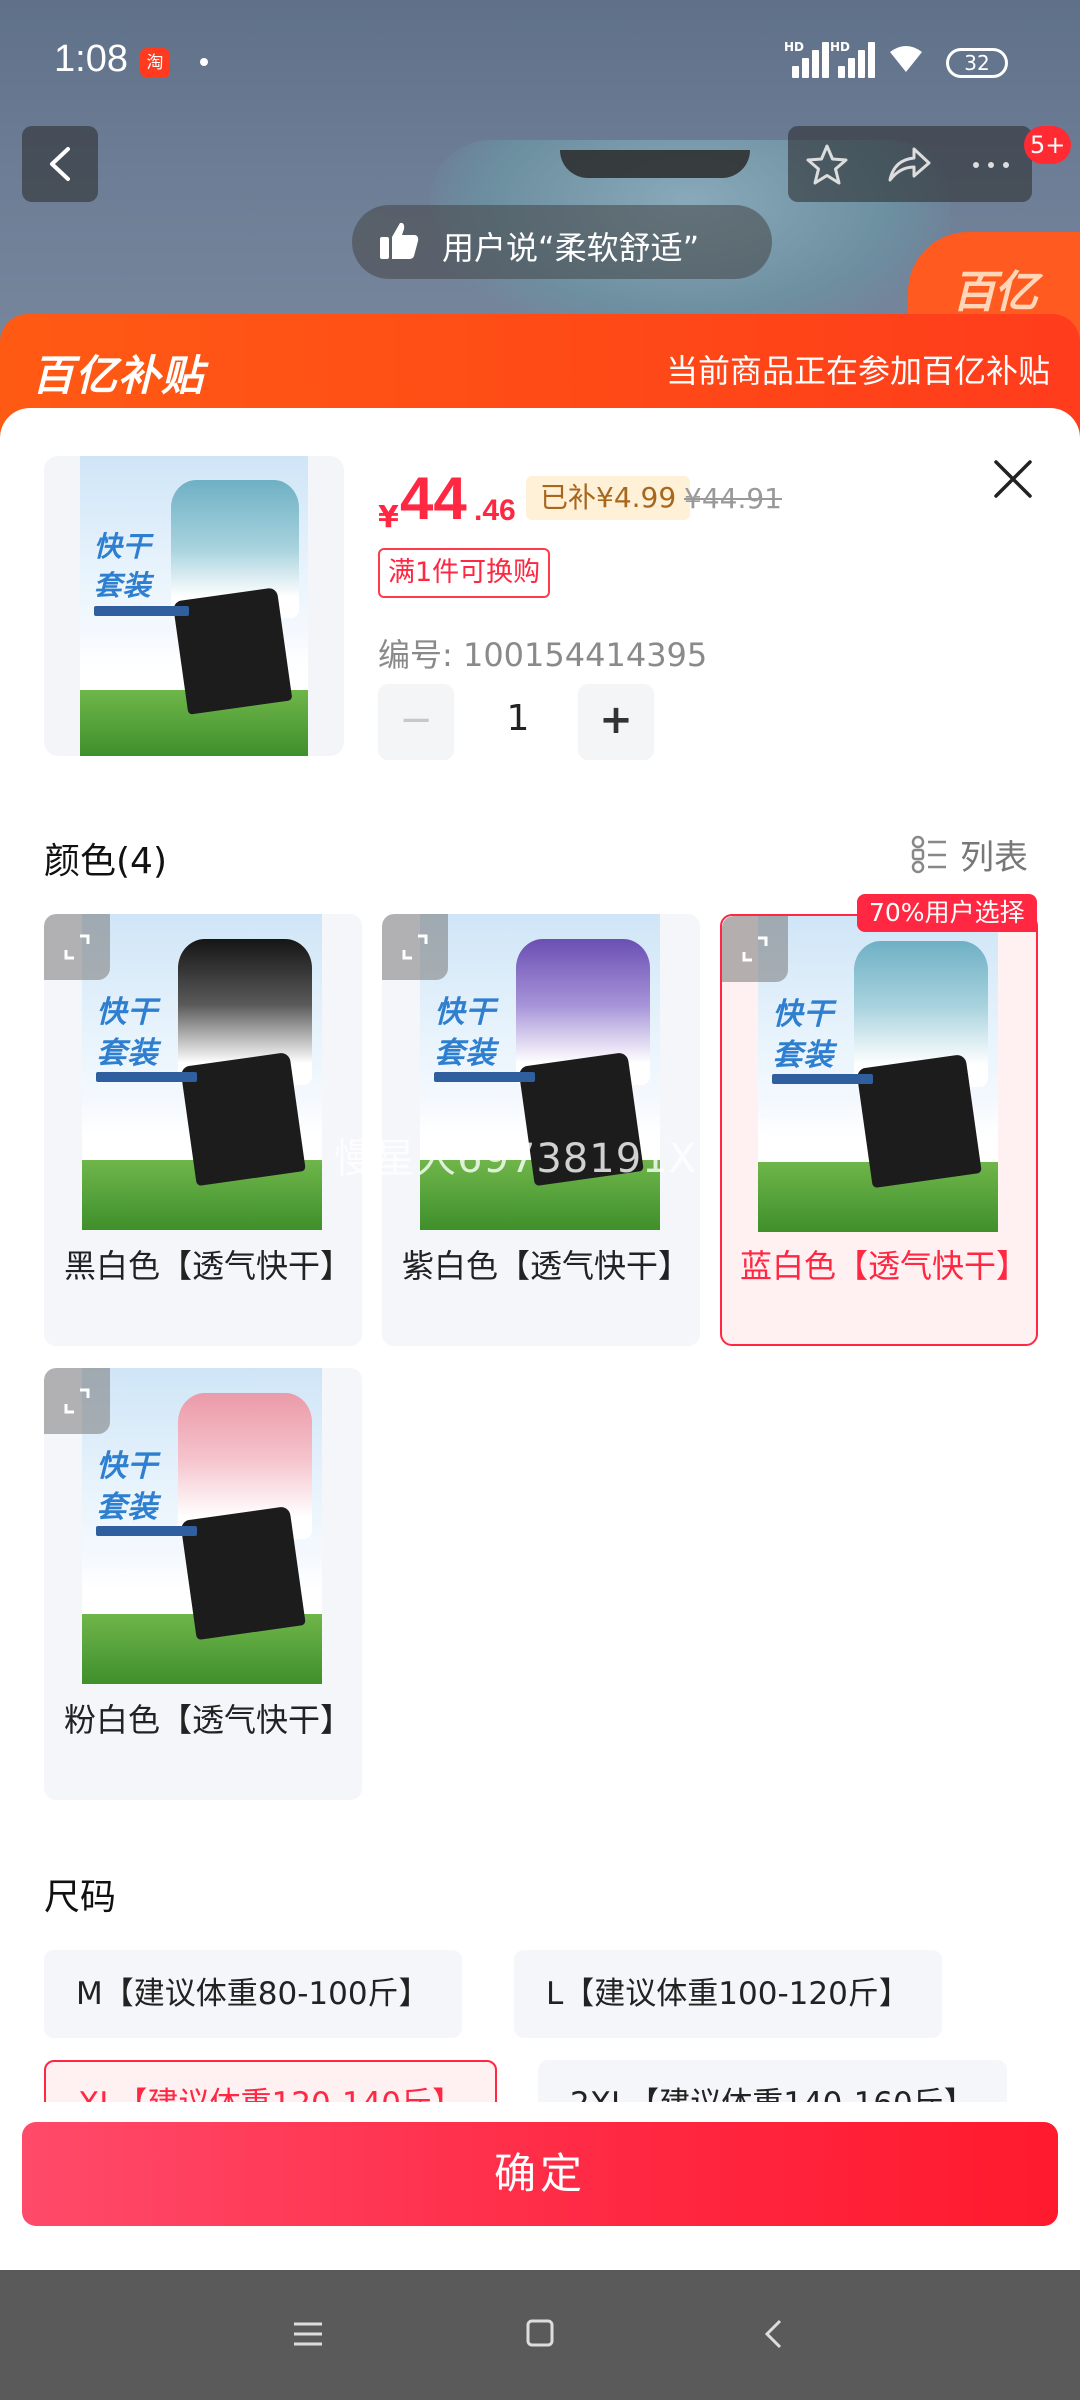 This screenshot has width=1080, height=2400. I want to click on confirm-button: 确定, so click(540, 2174).